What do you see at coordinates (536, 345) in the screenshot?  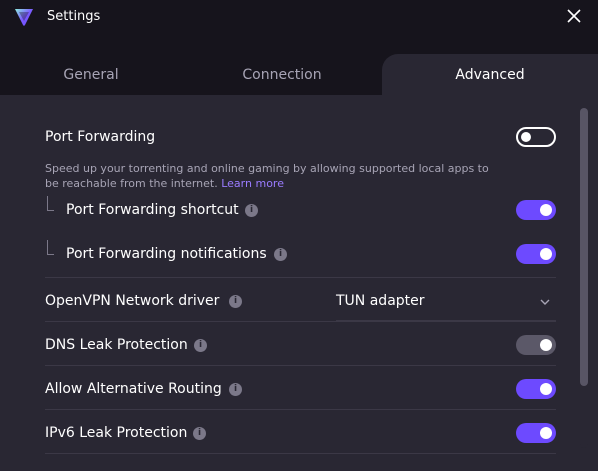 I see `dns-leak-protection-toggle` at bounding box center [536, 345].